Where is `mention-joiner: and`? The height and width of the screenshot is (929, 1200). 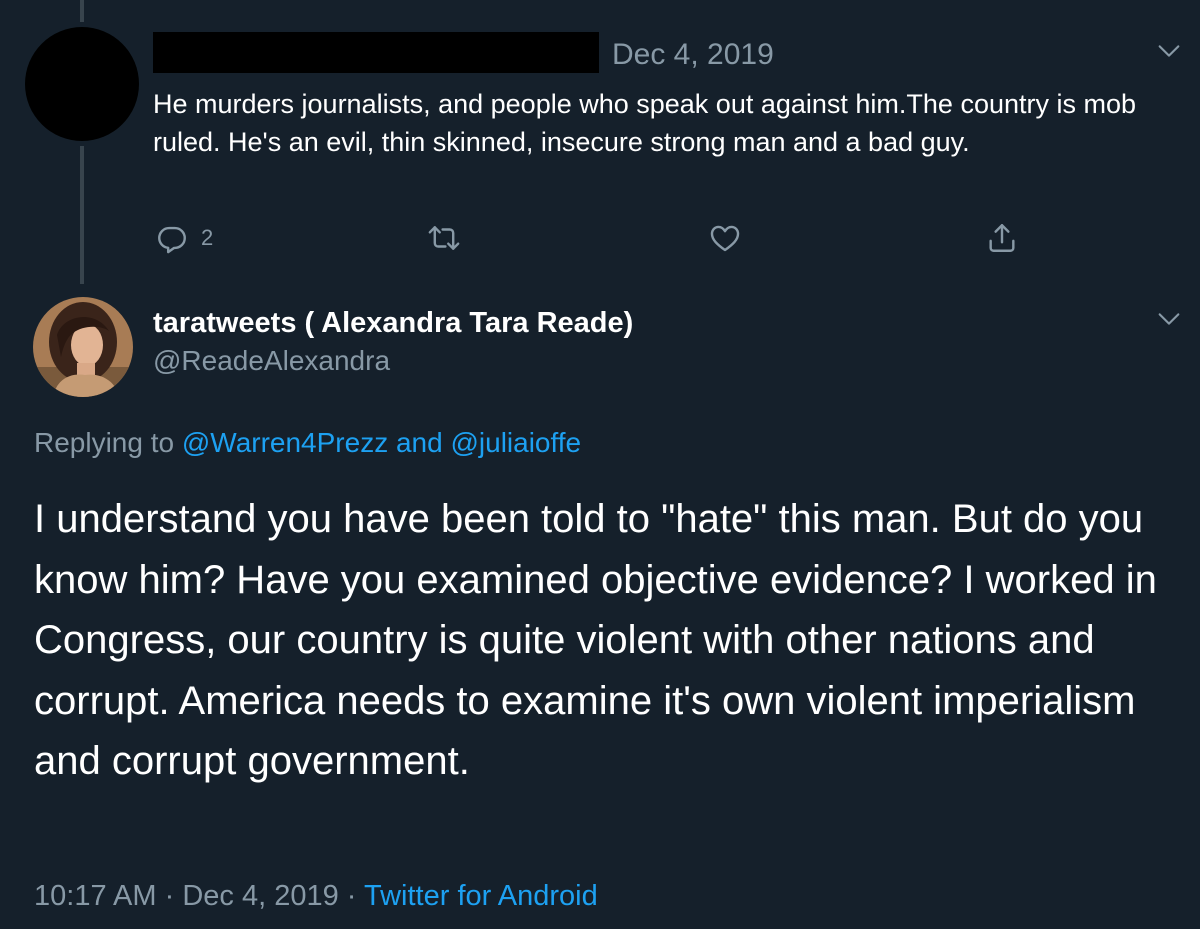
mention-joiner: and is located at coordinates (419, 442).